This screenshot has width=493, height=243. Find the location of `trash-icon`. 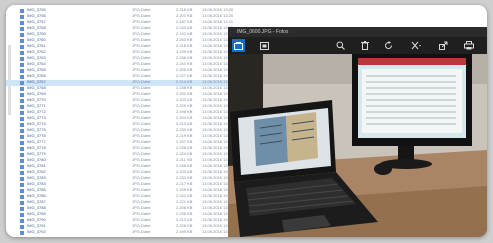

trash-icon is located at coordinates (364, 45).